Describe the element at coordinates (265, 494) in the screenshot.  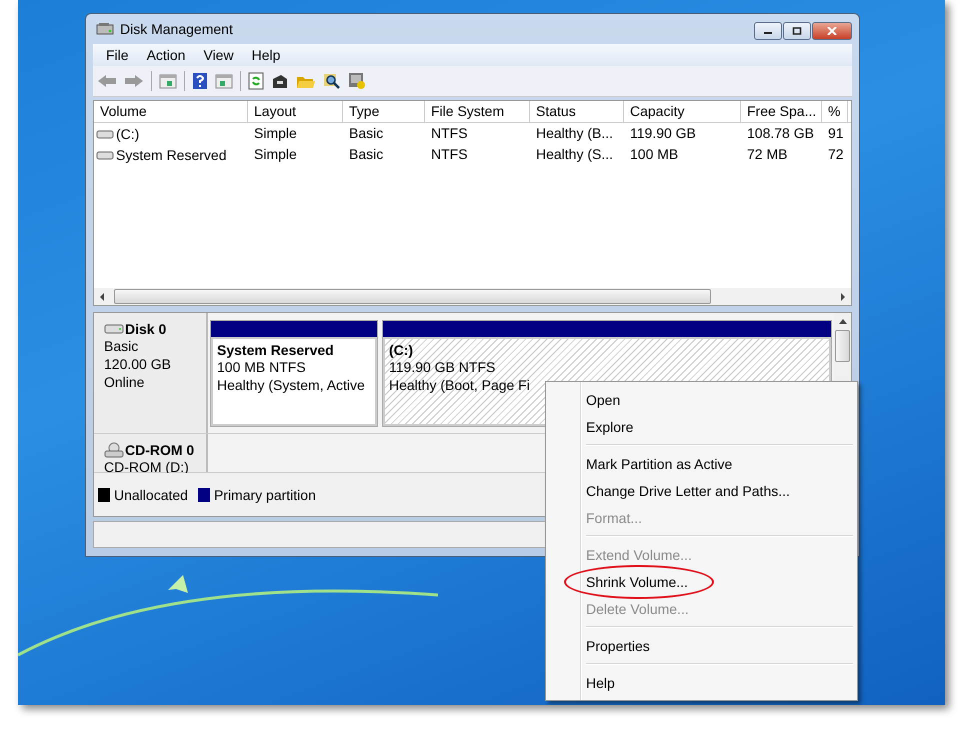
I see `legend-label: Primary partition` at that location.